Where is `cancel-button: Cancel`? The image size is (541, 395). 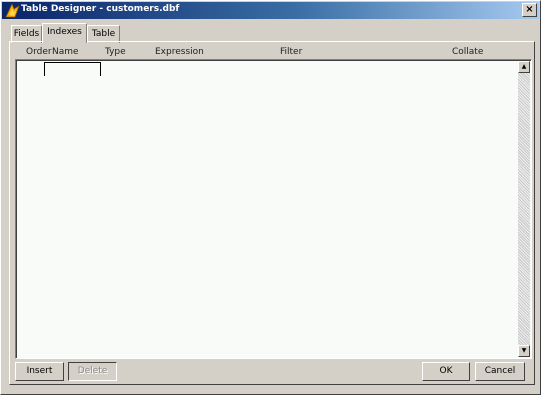 cancel-button: Cancel is located at coordinates (500, 371).